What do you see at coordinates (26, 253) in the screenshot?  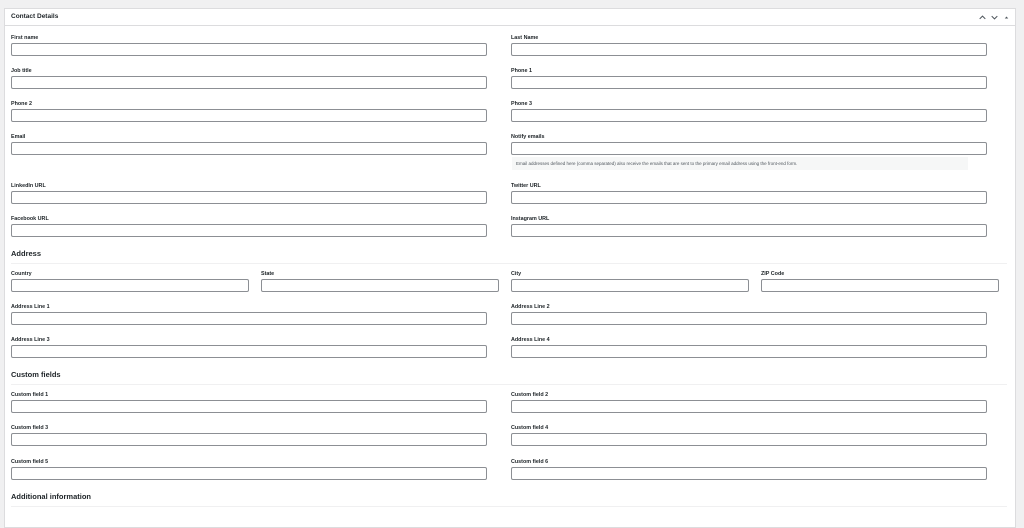 I see `address-heading: Address` at bounding box center [26, 253].